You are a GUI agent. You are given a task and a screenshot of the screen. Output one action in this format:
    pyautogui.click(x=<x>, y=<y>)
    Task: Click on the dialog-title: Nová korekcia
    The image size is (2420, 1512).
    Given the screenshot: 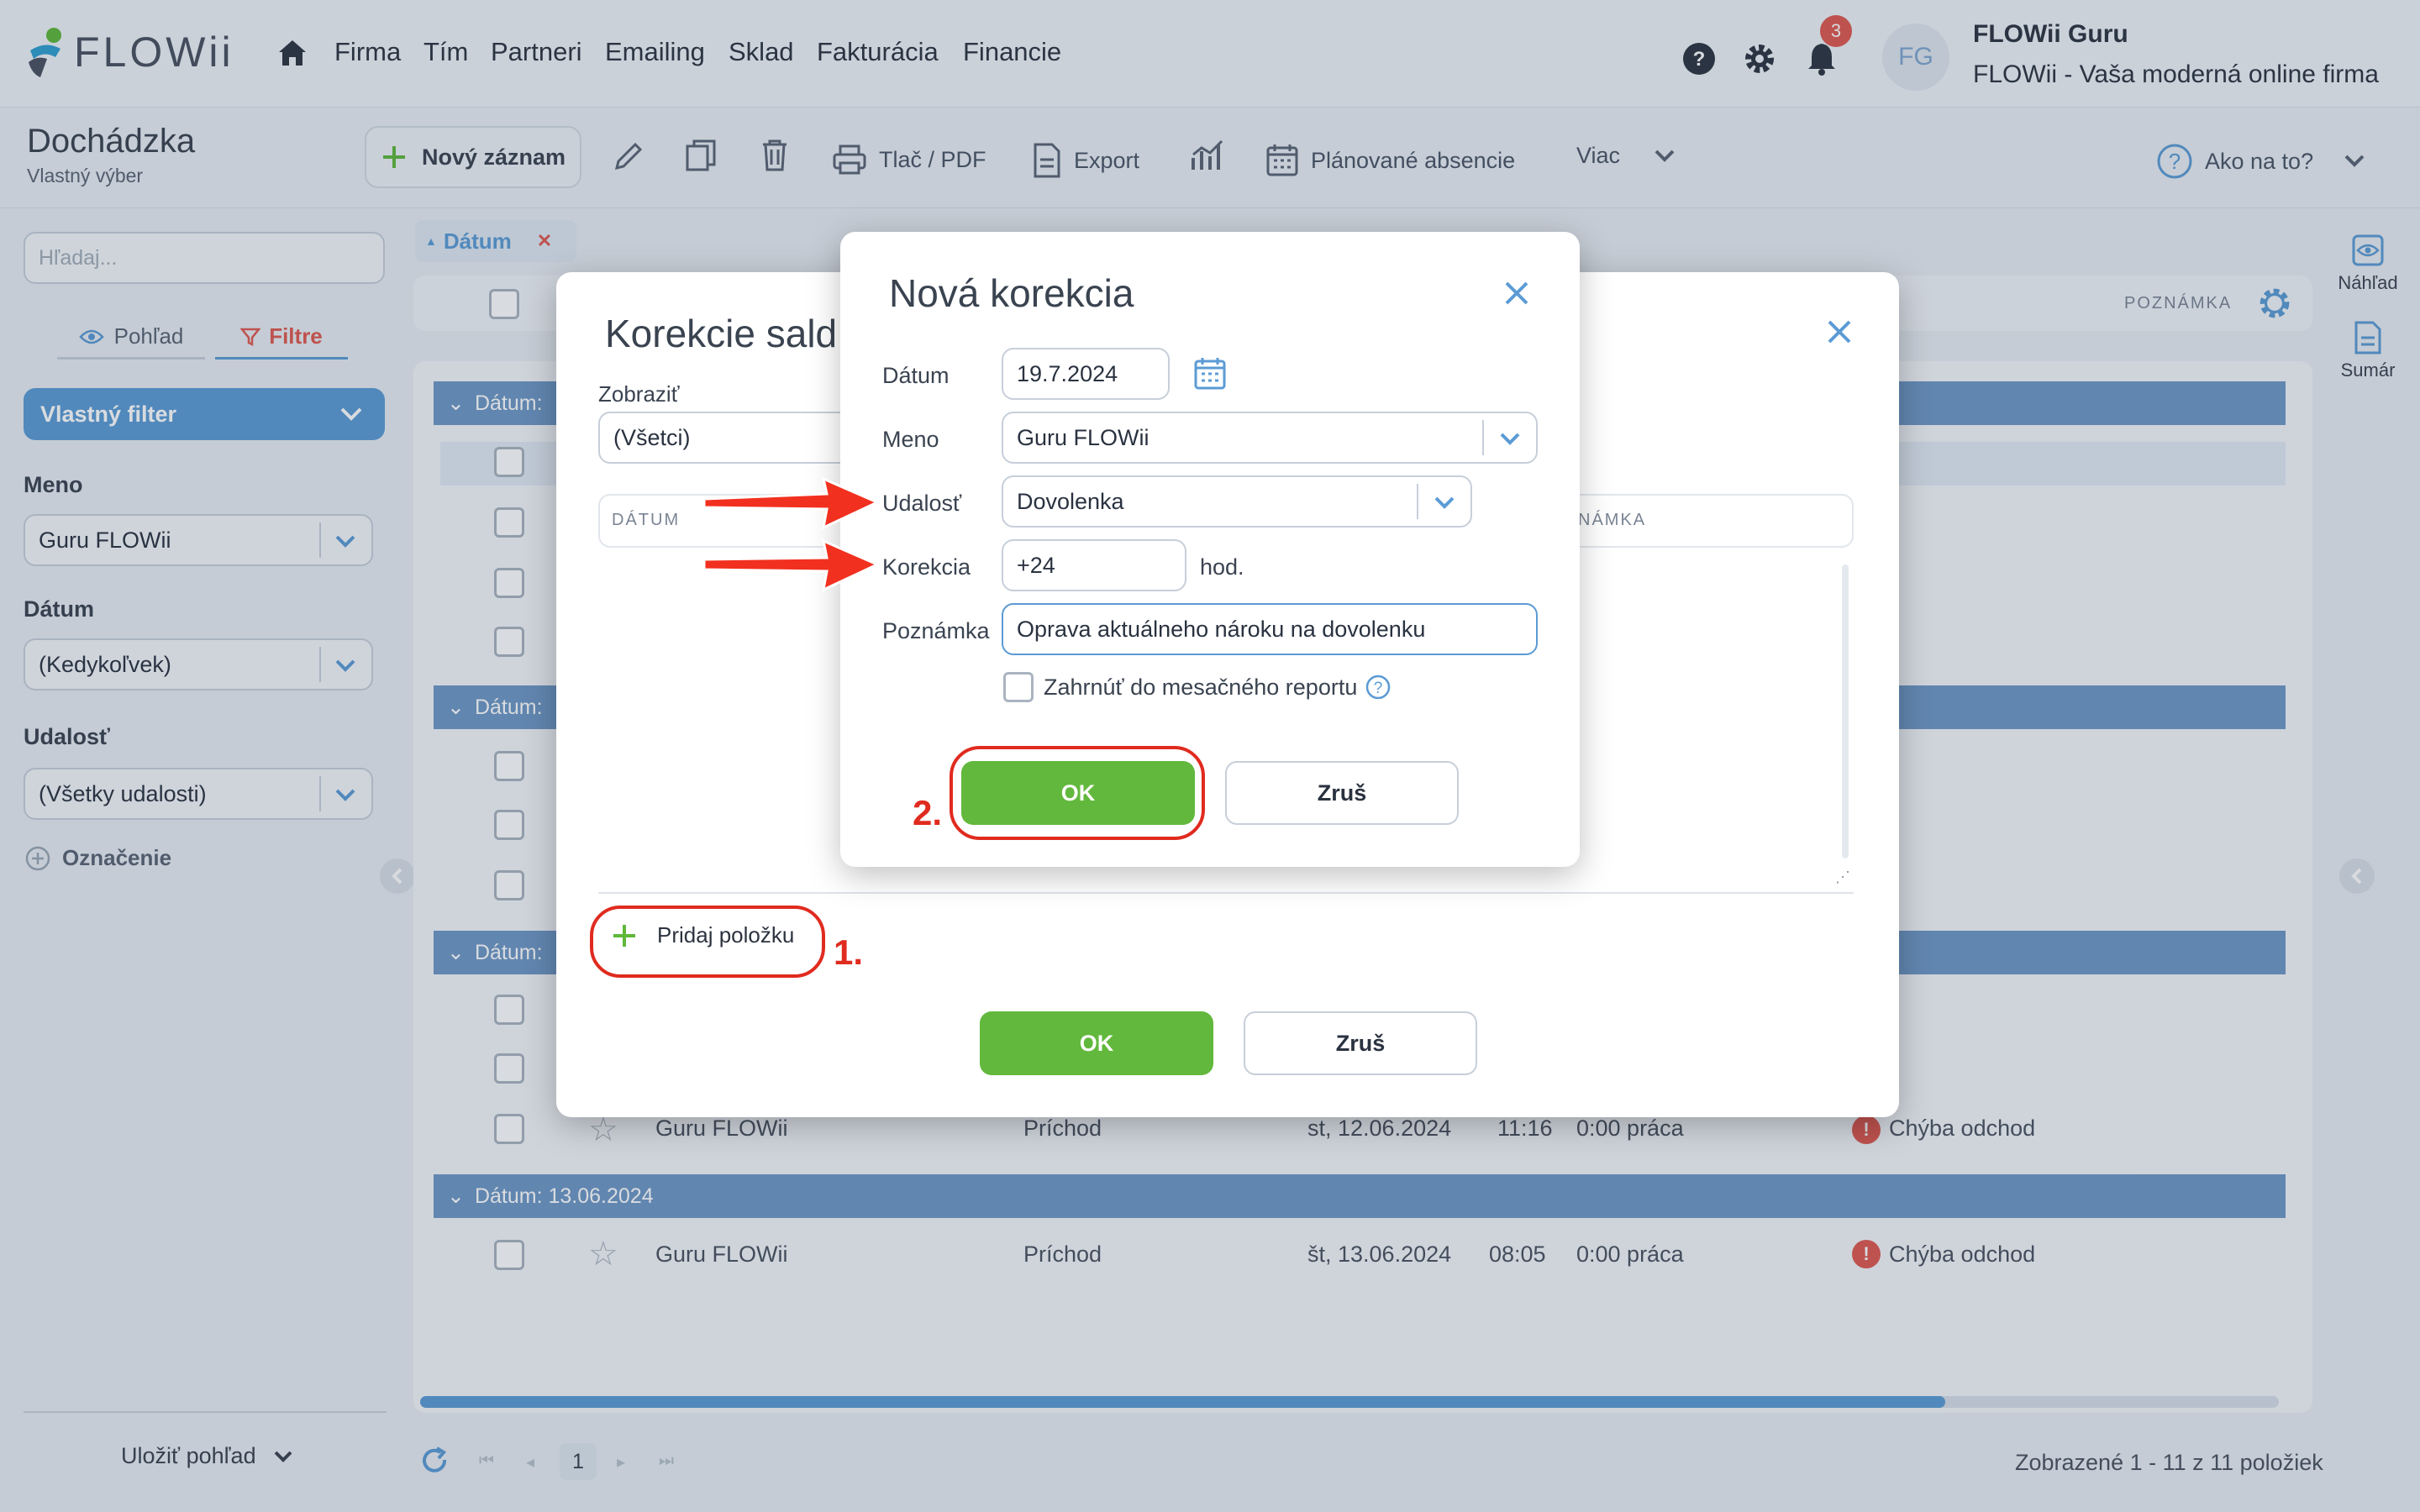 What is the action you would take?
    pyautogui.click(x=1012, y=293)
    